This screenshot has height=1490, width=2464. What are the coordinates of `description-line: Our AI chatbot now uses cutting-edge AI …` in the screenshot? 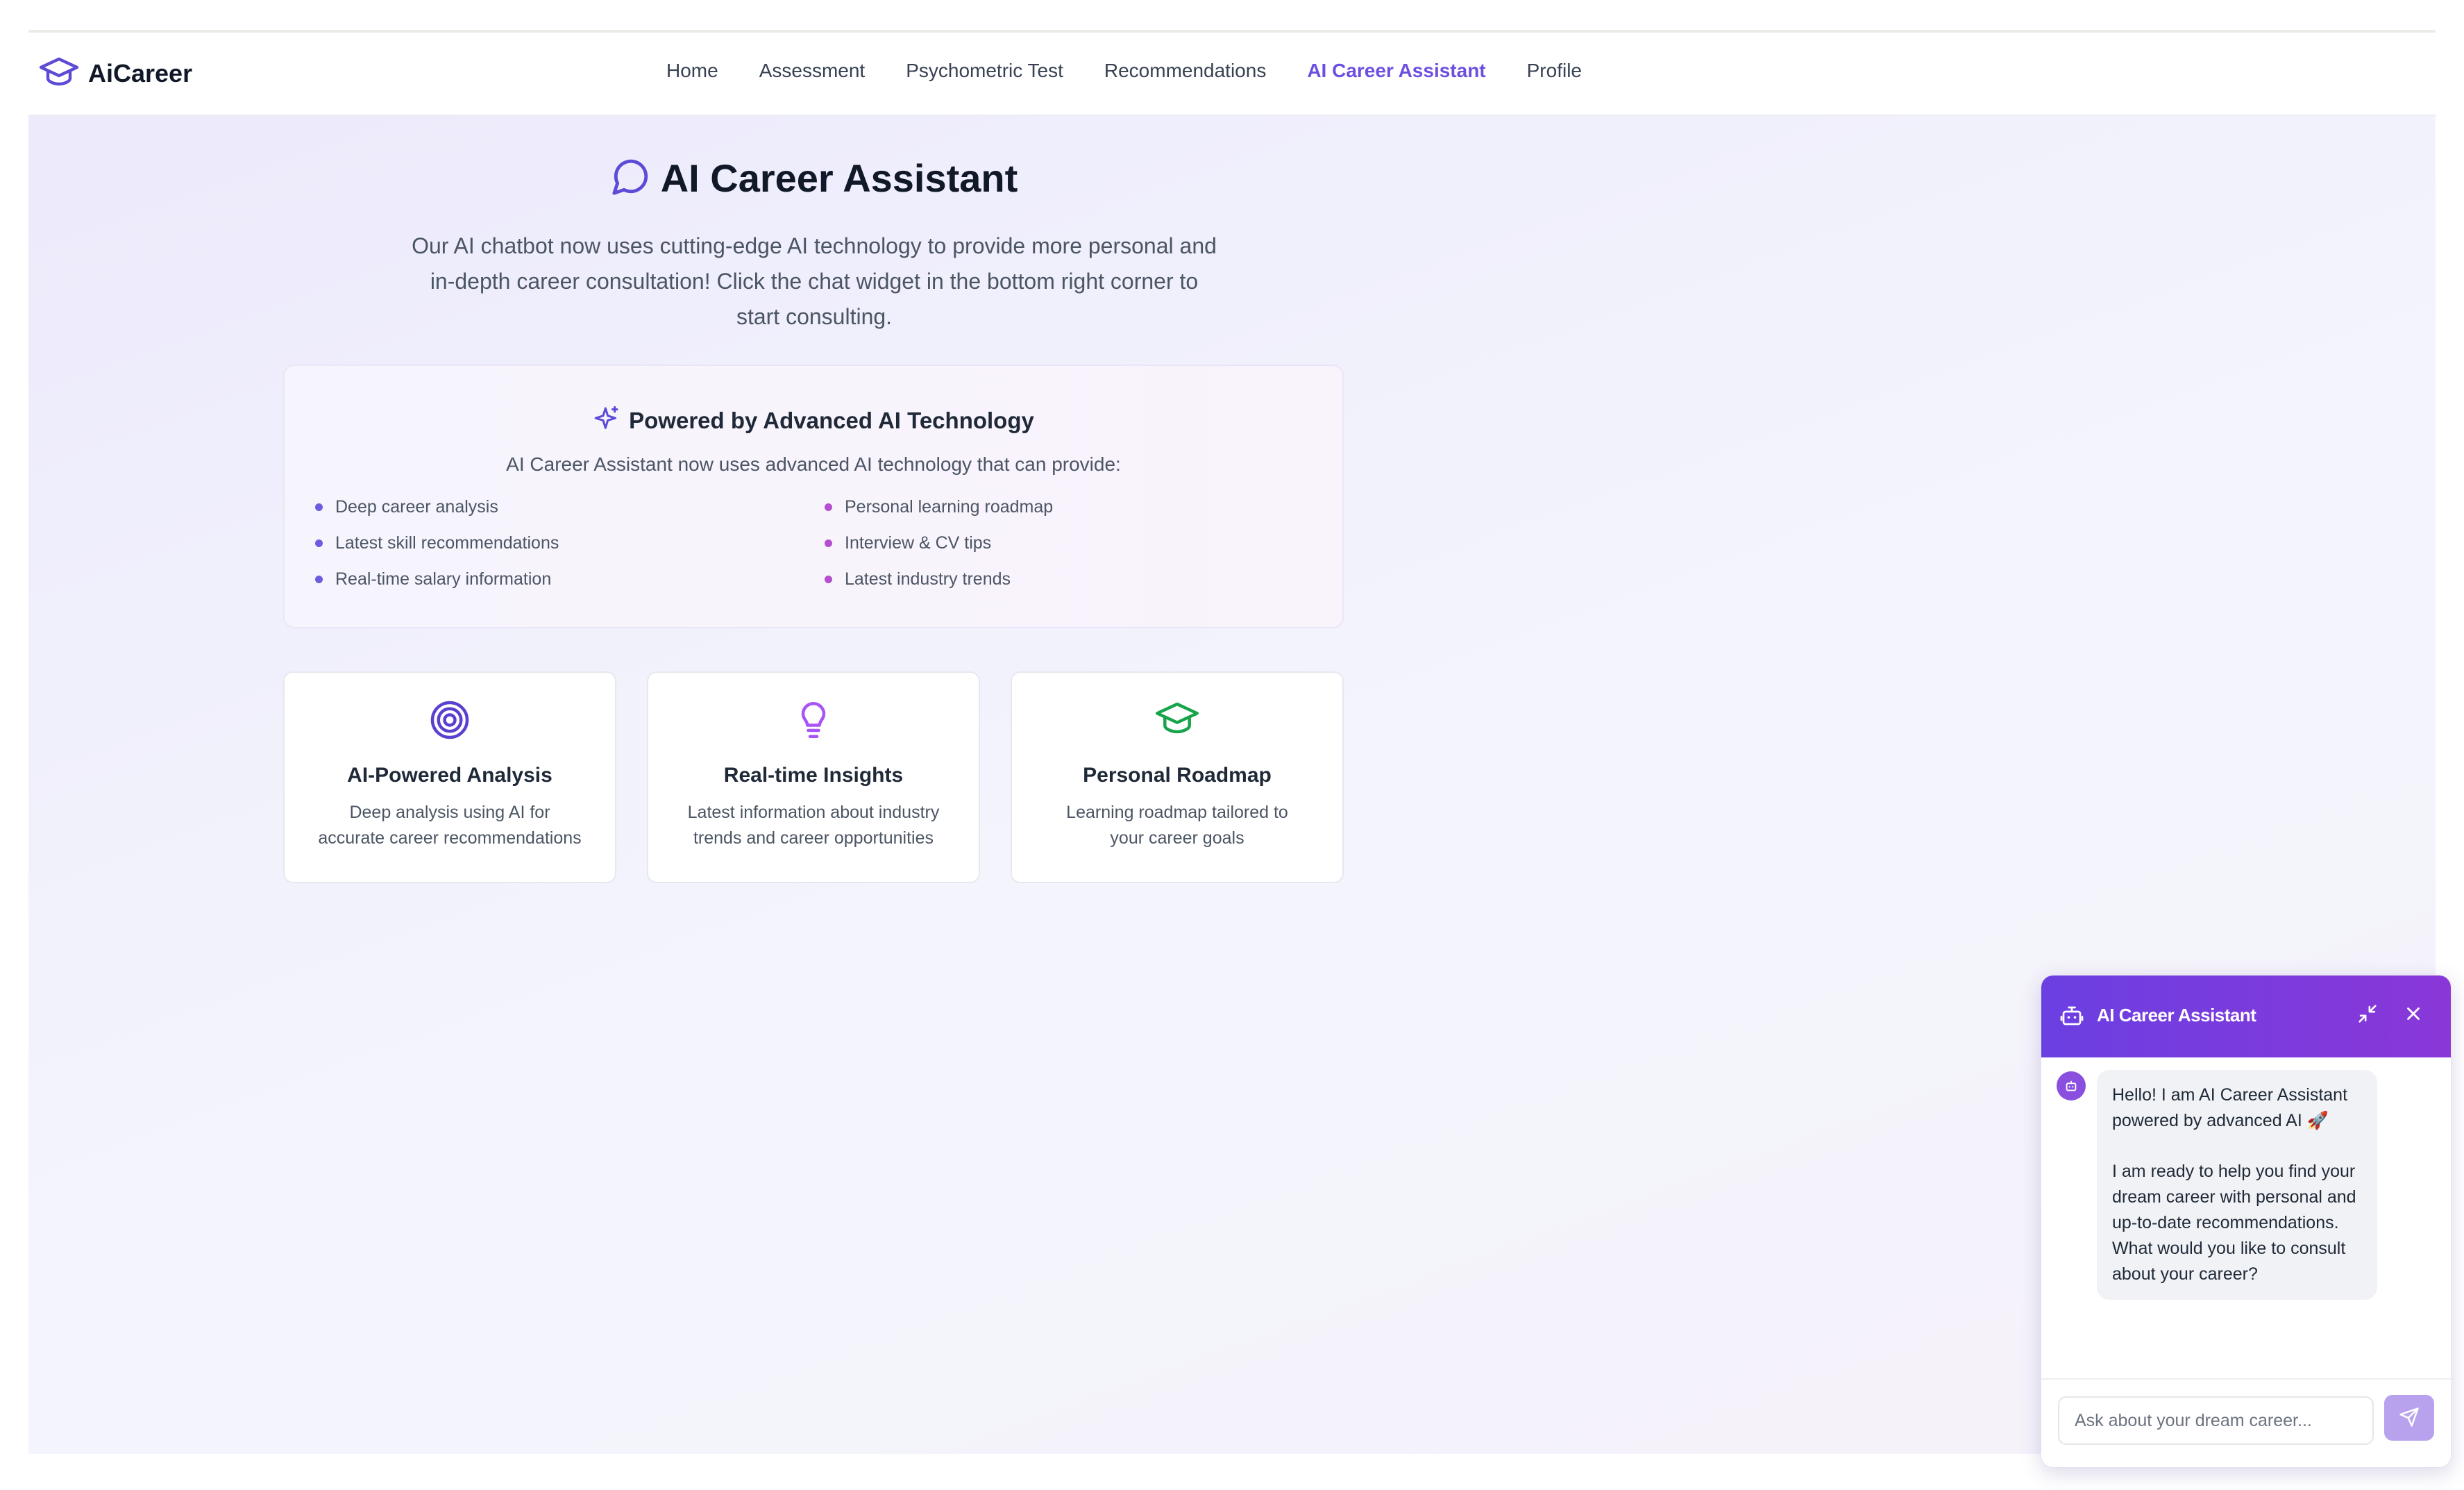 It's located at (815, 245).